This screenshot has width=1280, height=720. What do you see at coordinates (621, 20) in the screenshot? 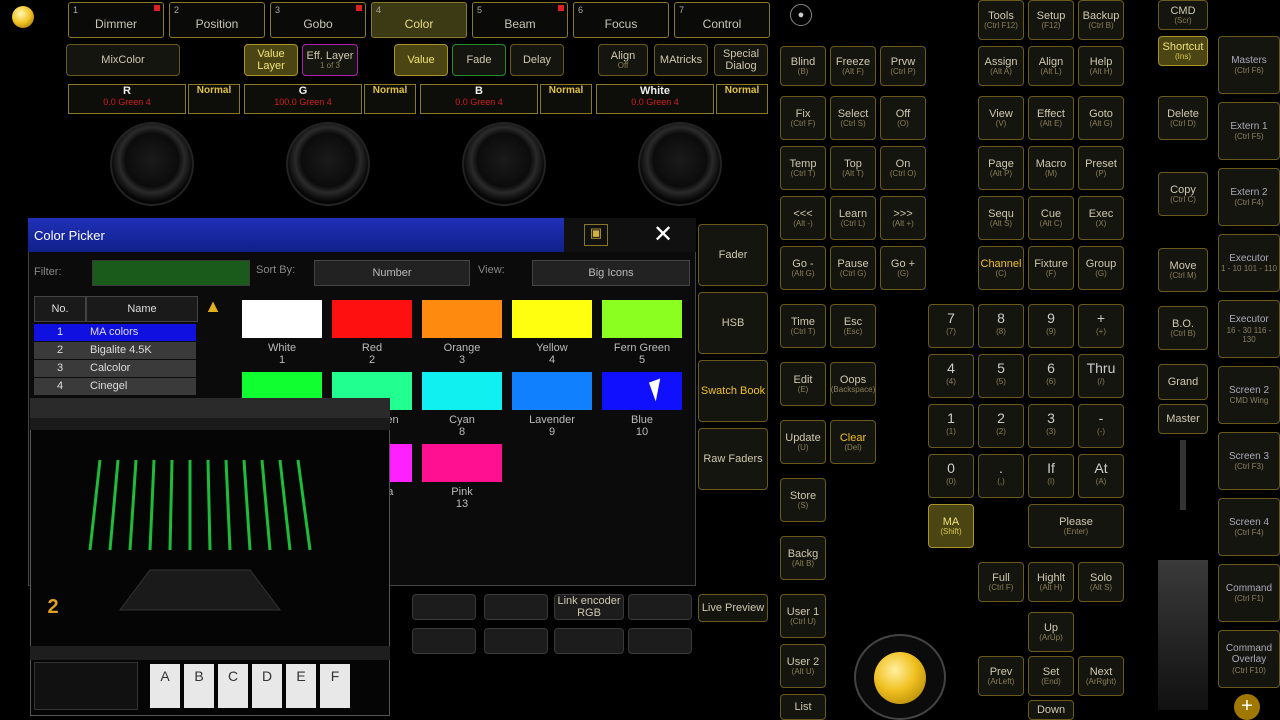
I see `tab-focus: 6 Focus` at bounding box center [621, 20].